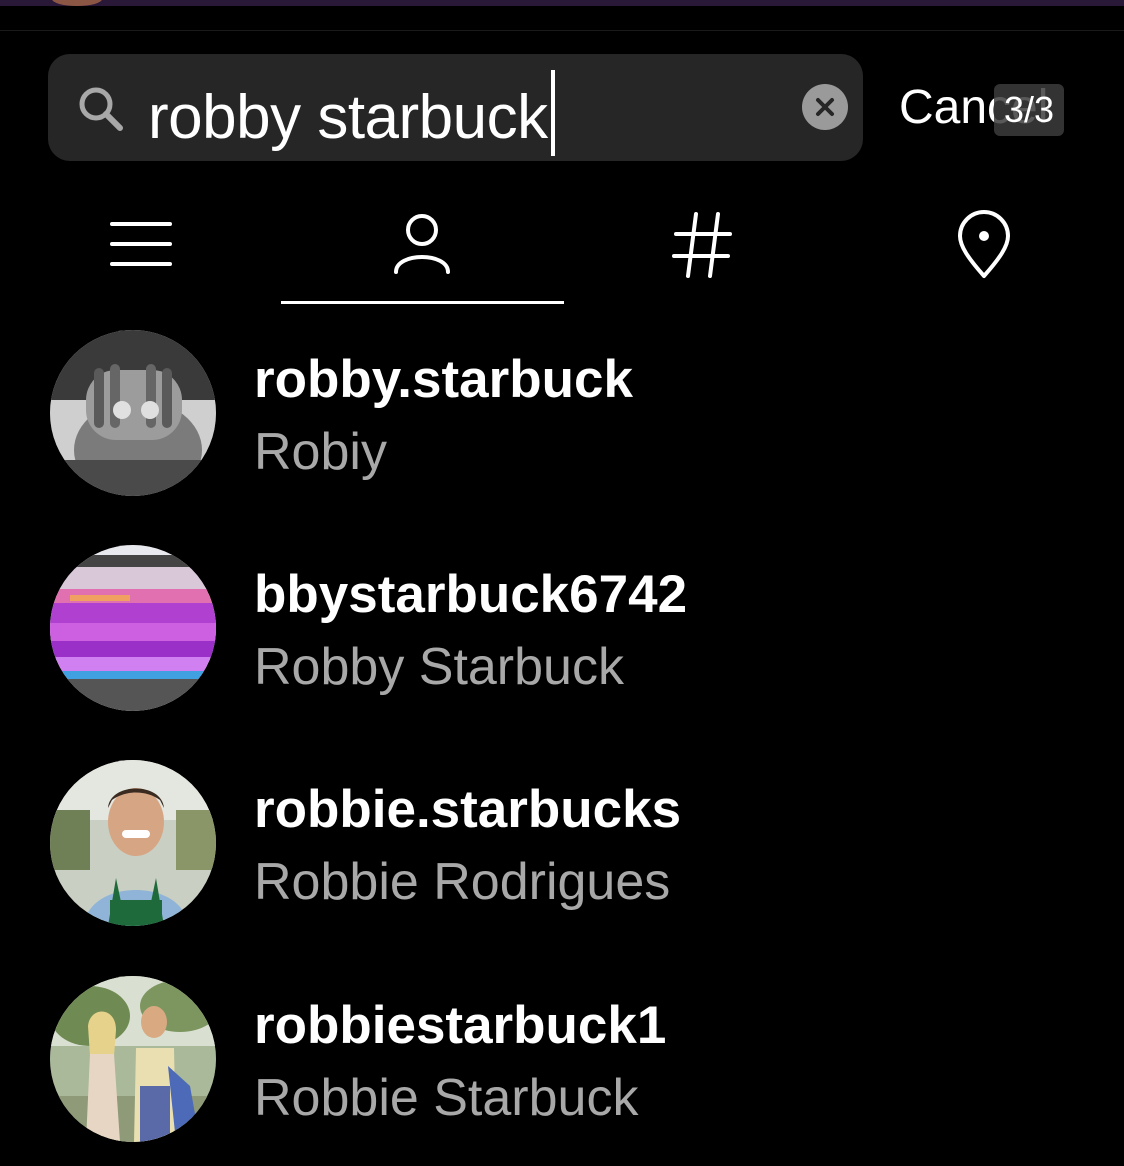 The image size is (1124, 1166). What do you see at coordinates (443, 379) in the screenshot?
I see `result-username: robby.starbuck` at bounding box center [443, 379].